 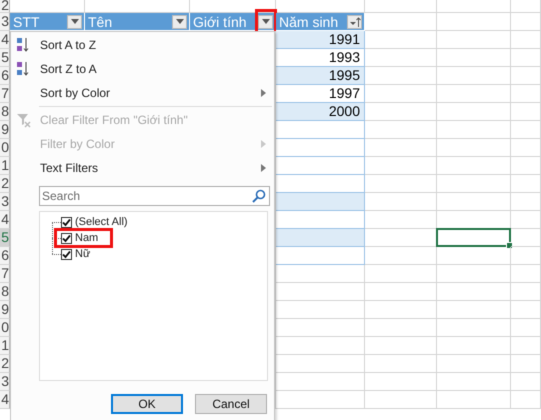 What do you see at coordinates (154, 196) in the screenshot?
I see `search-field: Search` at bounding box center [154, 196].